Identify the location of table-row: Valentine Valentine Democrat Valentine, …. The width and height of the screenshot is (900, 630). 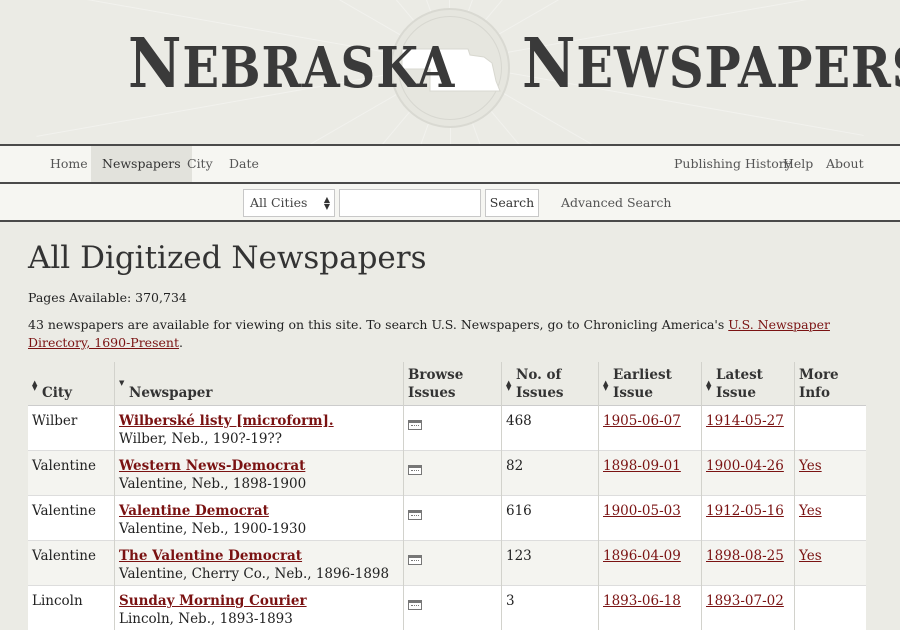
(447, 518).